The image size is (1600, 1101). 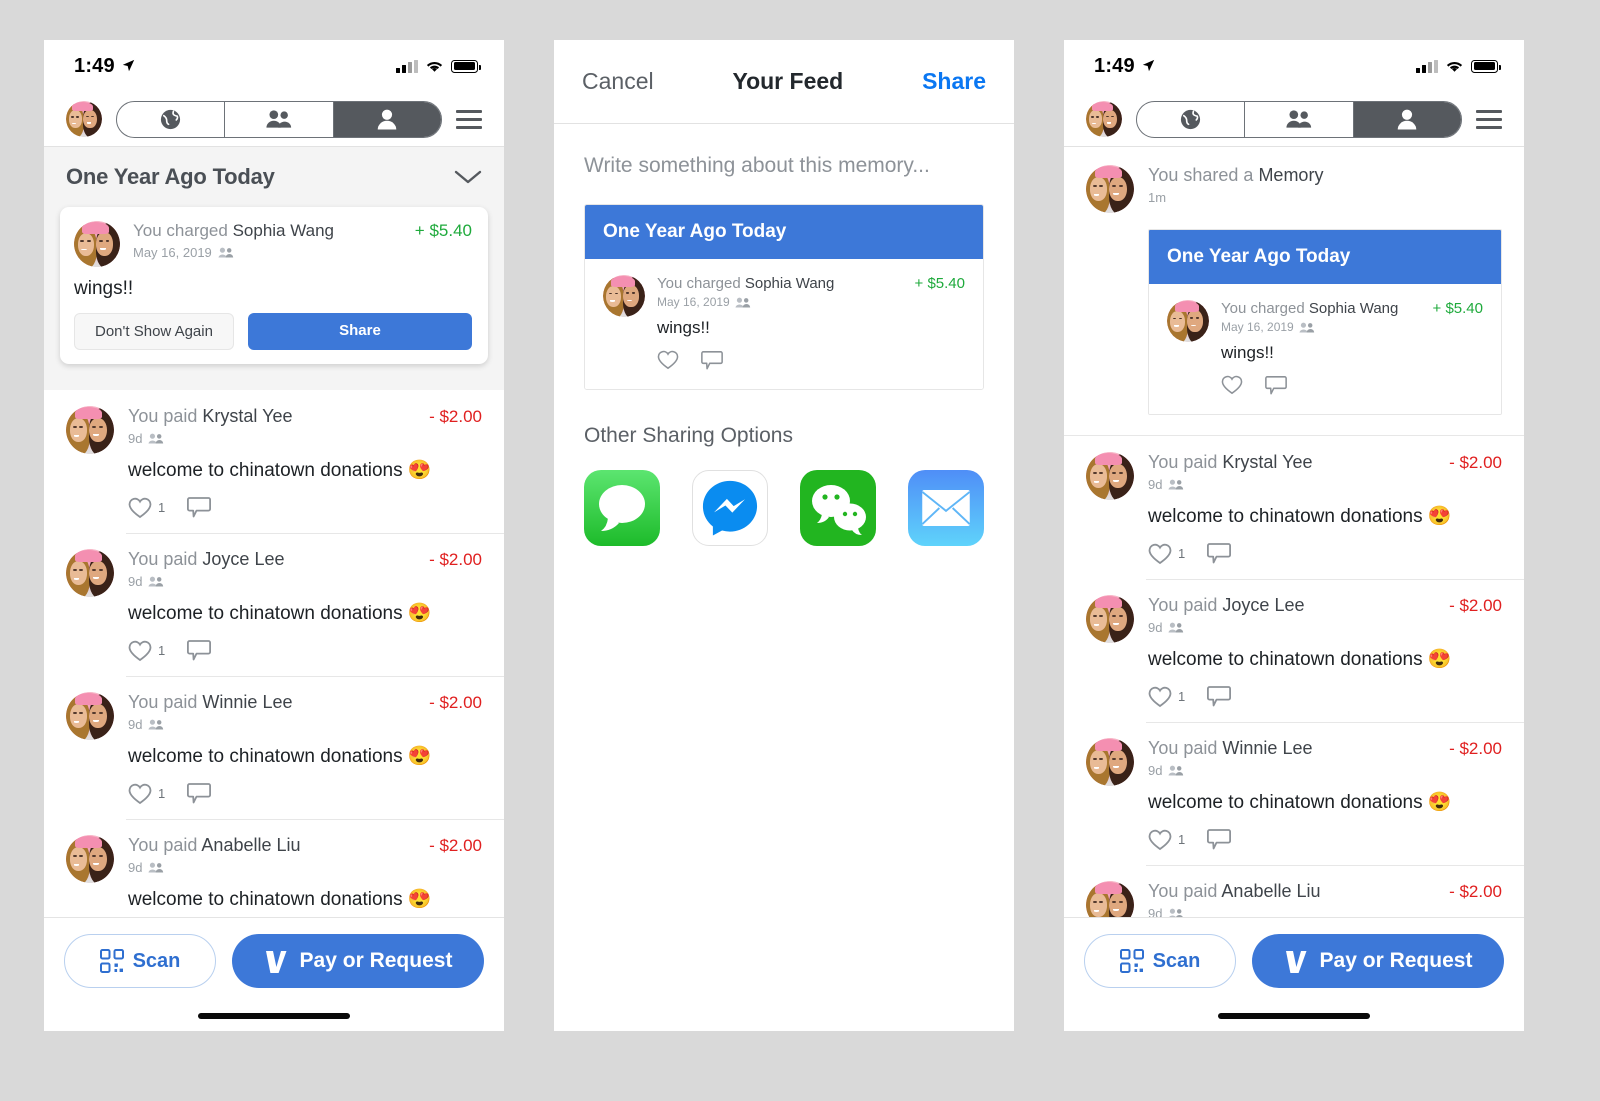 I want to click on transaction-actor: You paid Winnie Lee, so click(x=210, y=702).